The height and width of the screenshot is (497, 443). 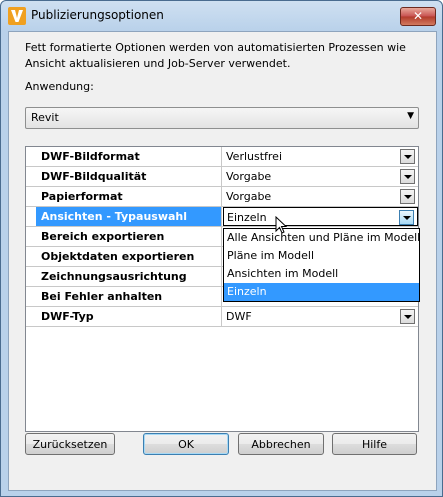 What do you see at coordinates (45, 117) in the screenshot?
I see `application-value: Revit` at bounding box center [45, 117].